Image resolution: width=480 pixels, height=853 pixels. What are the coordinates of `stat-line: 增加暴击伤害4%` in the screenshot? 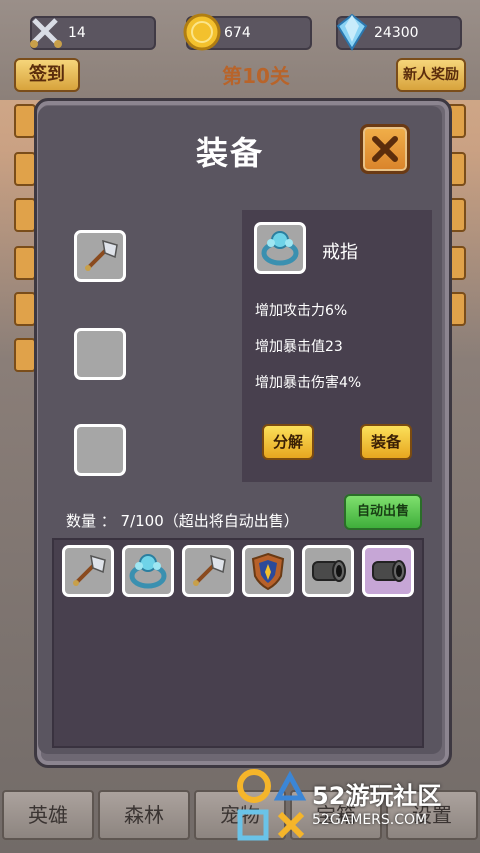 It's located at (308, 383).